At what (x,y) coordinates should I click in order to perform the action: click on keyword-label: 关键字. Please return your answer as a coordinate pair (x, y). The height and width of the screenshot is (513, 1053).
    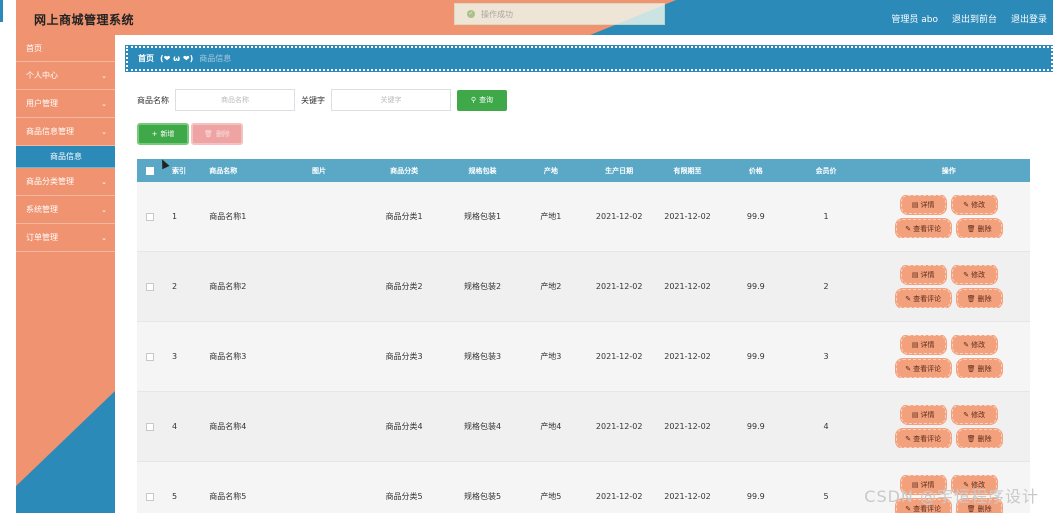
    Looking at the image, I should click on (313, 100).